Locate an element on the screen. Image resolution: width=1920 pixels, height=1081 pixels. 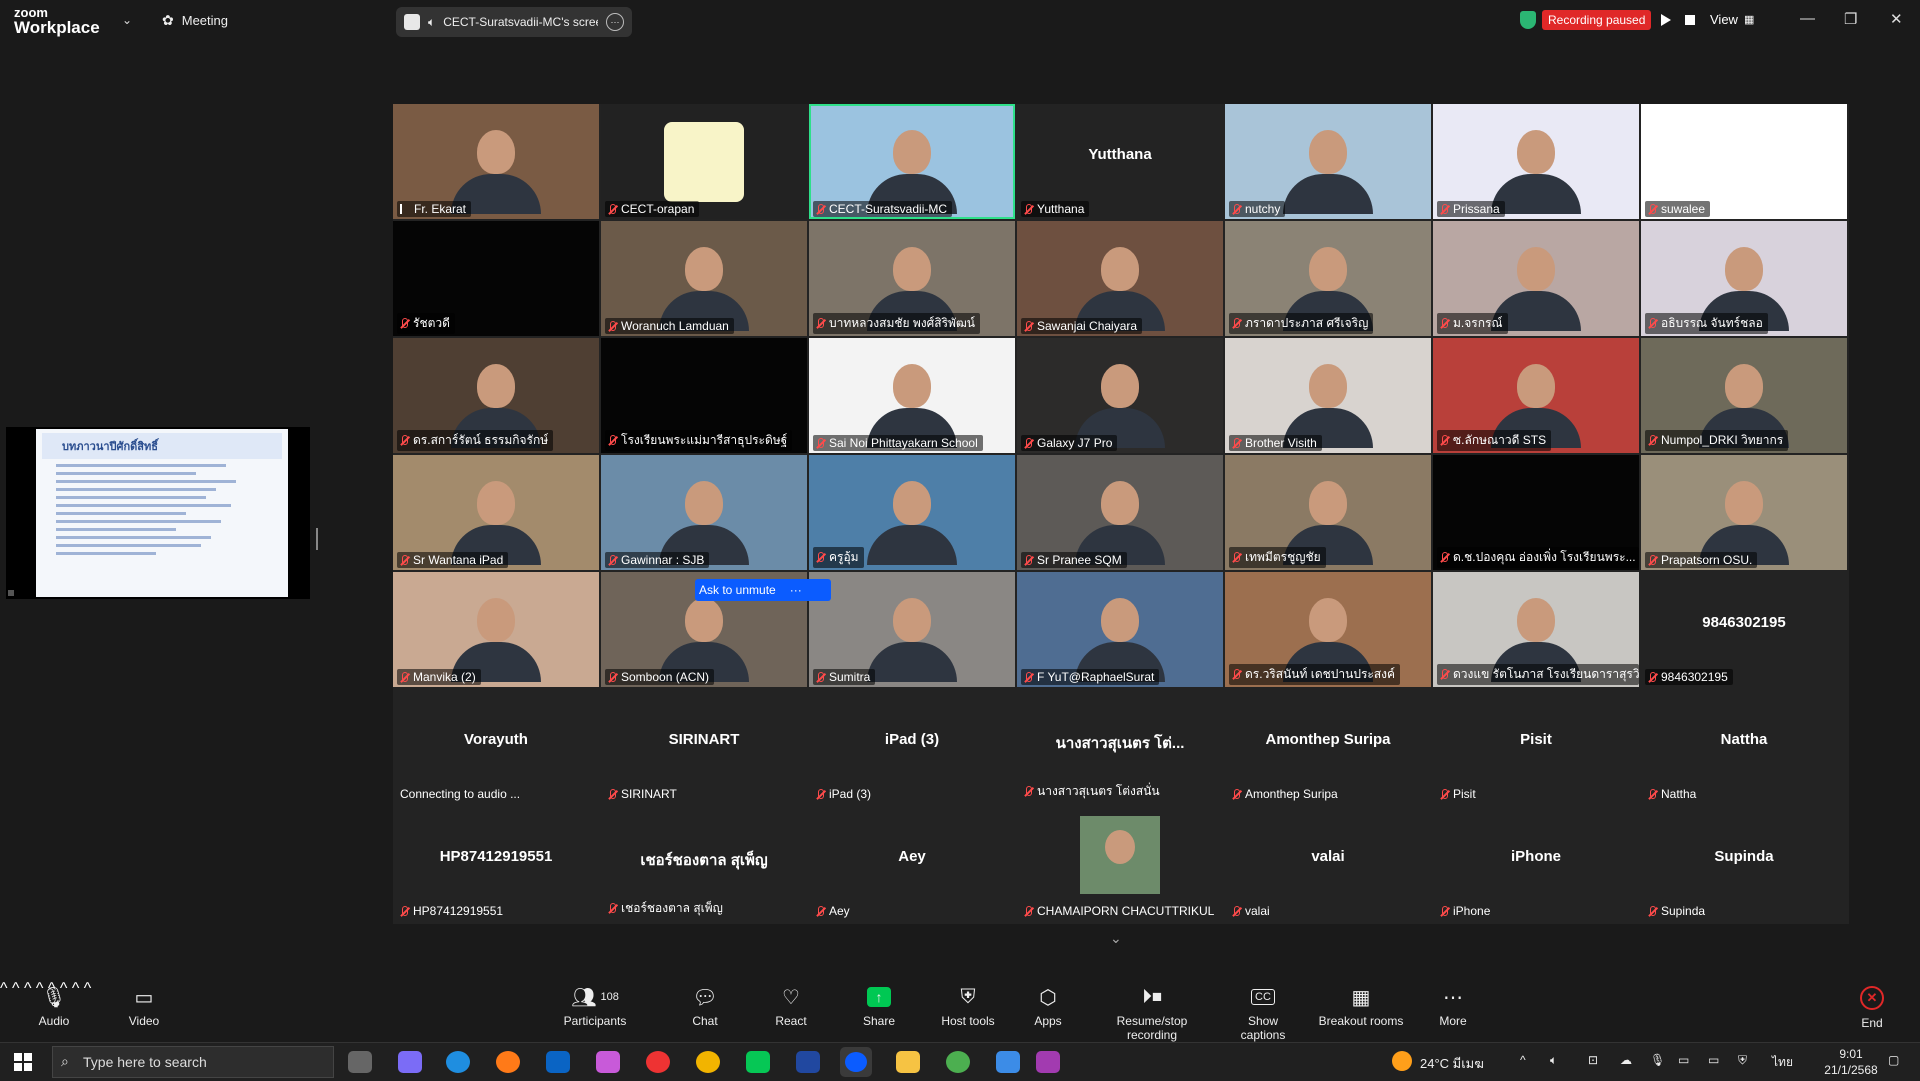
shared-screen-panel: บทภาวนาปีศักดิ์สิทธิ์ is located at coordinates (158, 513).